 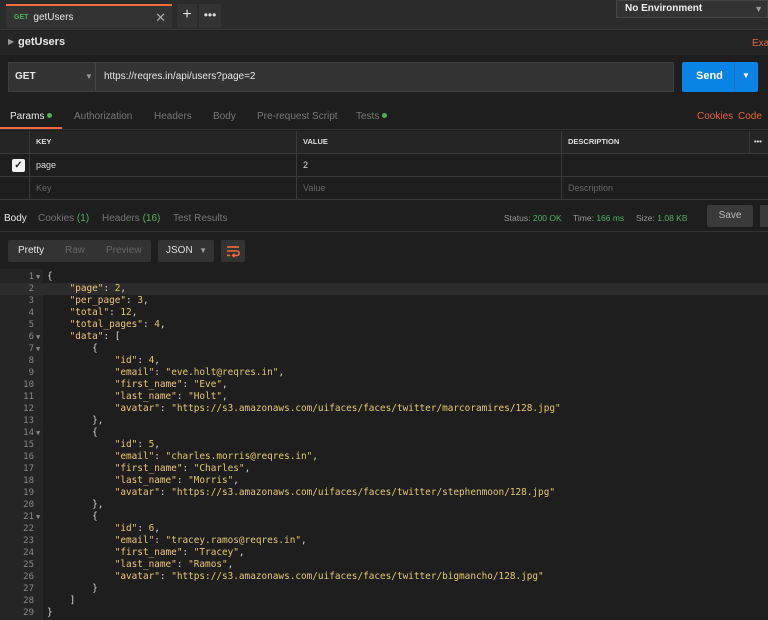 What do you see at coordinates (28, 409) in the screenshot?
I see `line-number: 12` at bounding box center [28, 409].